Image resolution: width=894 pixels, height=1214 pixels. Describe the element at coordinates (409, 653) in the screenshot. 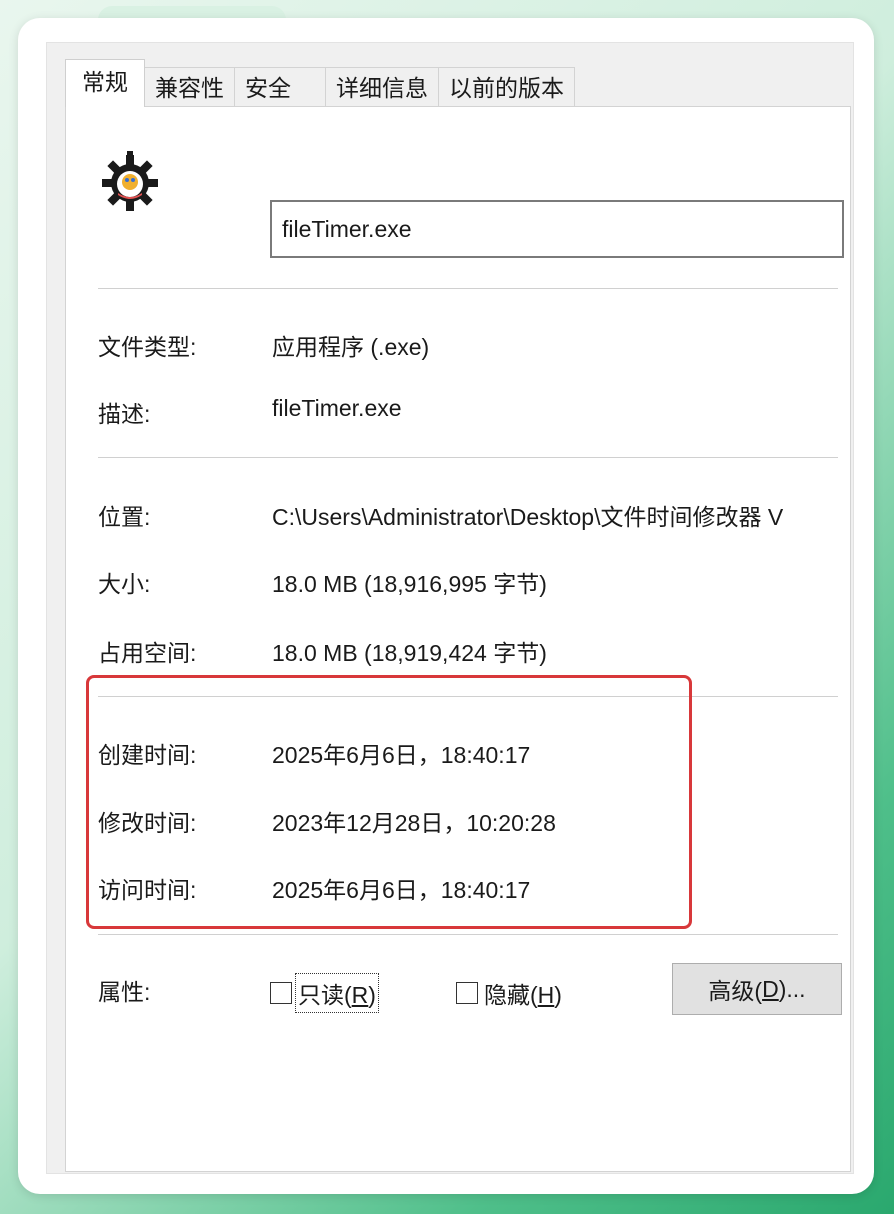

I see `size-on-disk-value: 18.0 MB (18,919,424 字节)` at that location.